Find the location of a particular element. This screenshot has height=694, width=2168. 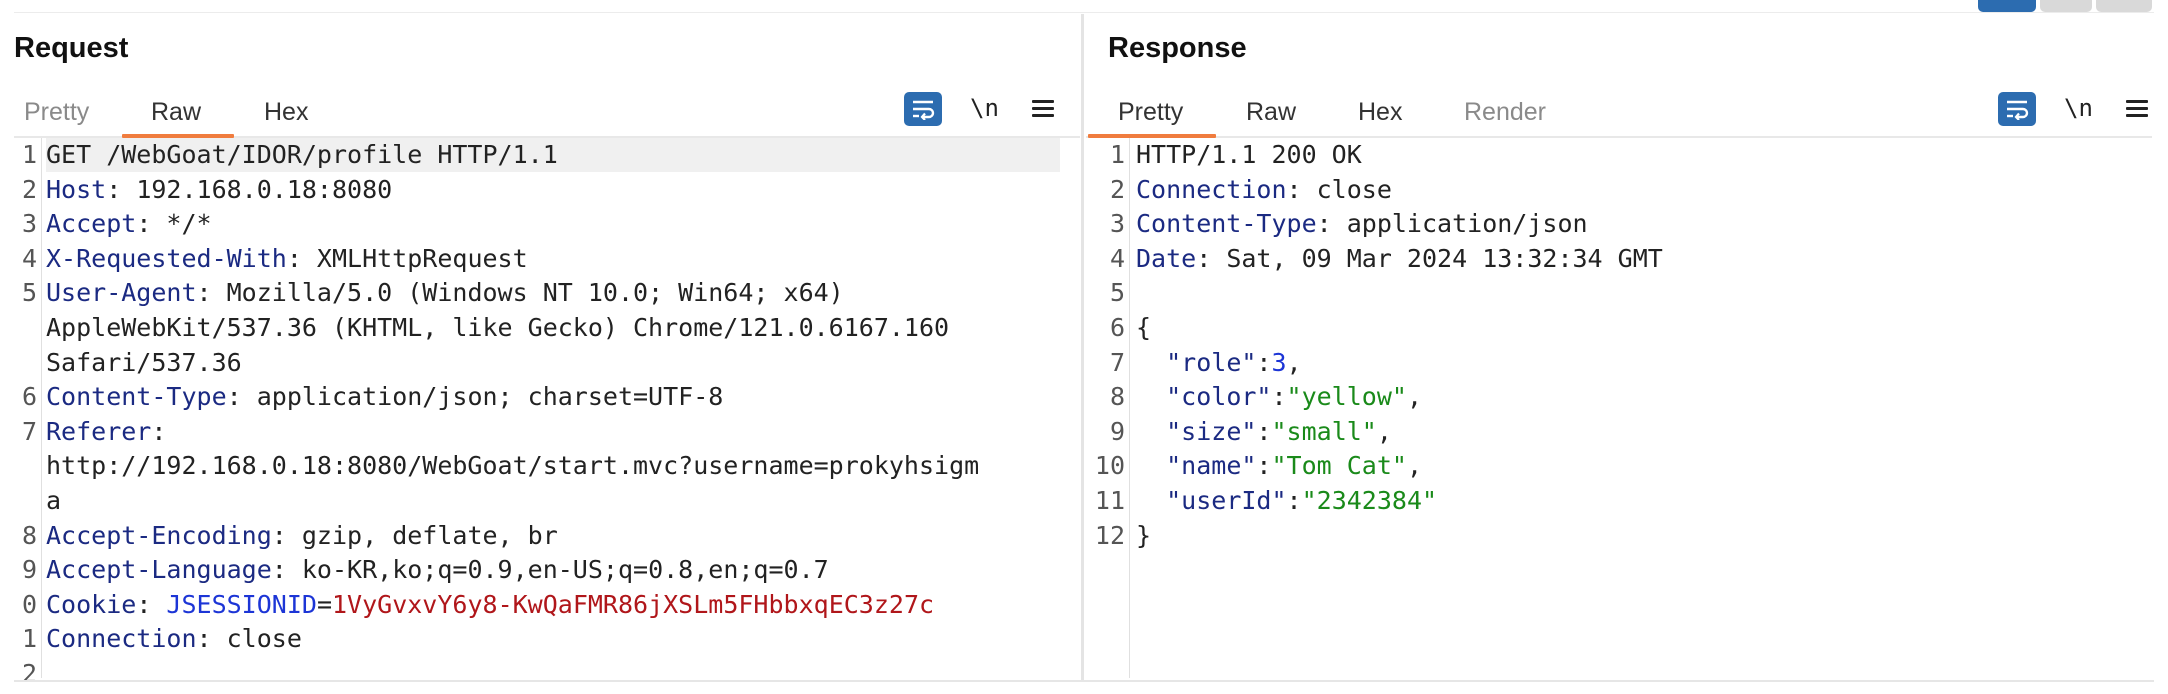

code-line: { is located at coordinates (1143, 328).